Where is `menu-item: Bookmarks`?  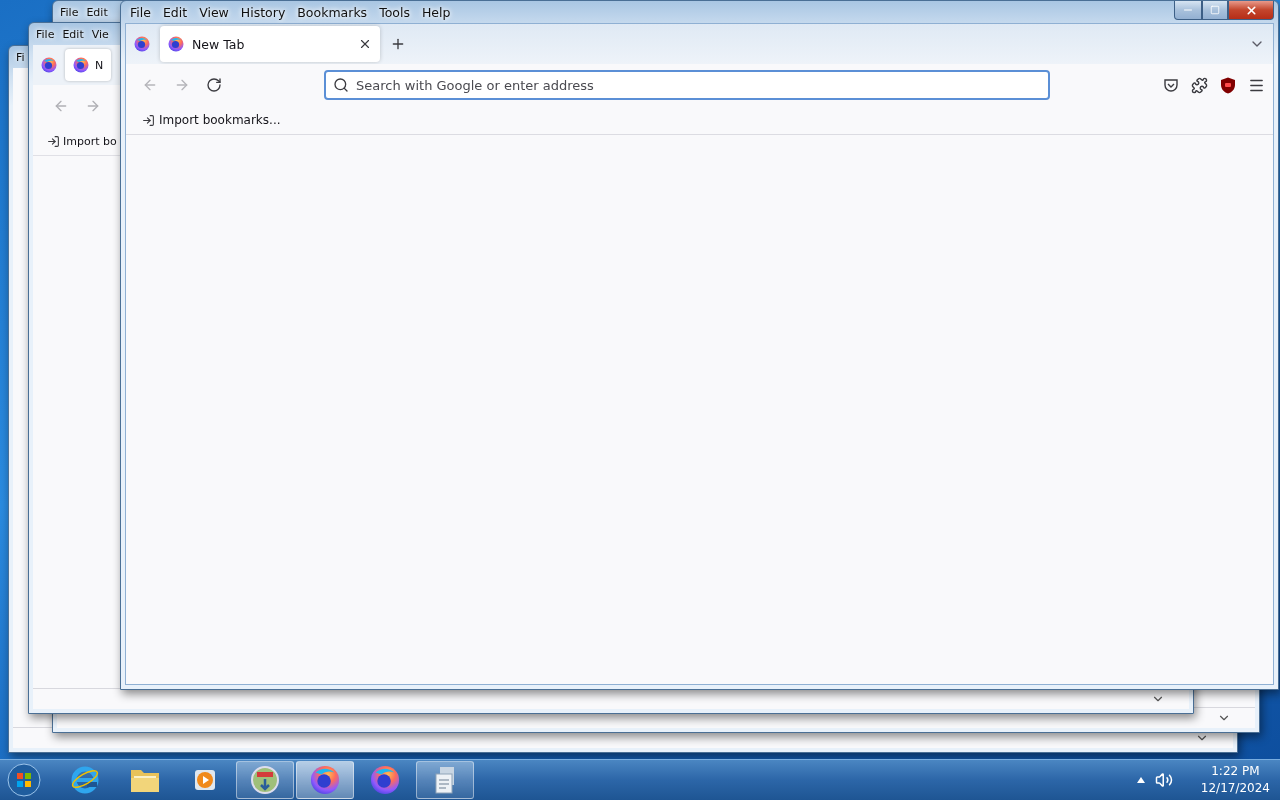
menu-item: Bookmarks is located at coordinates (332, 12).